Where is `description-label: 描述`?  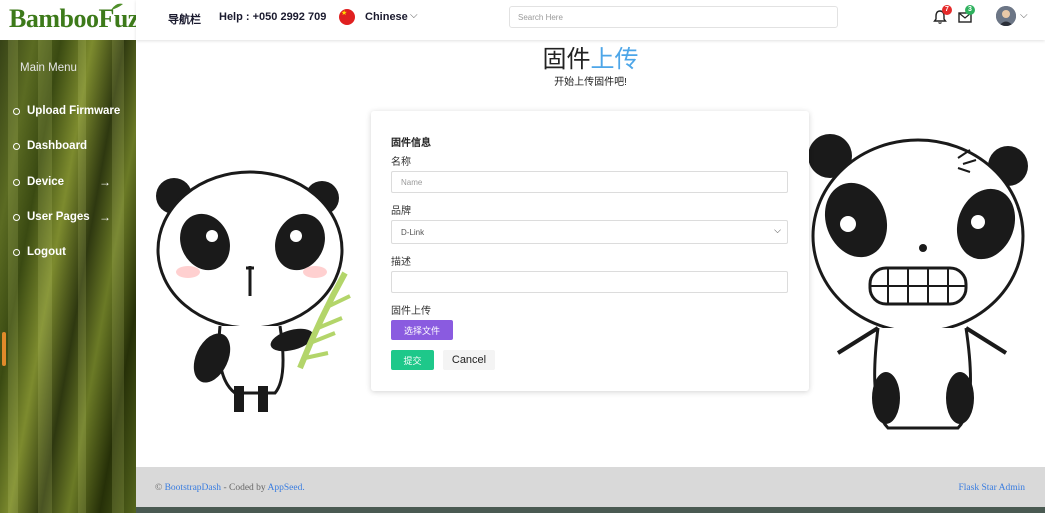
description-label: 描述 is located at coordinates (401, 262).